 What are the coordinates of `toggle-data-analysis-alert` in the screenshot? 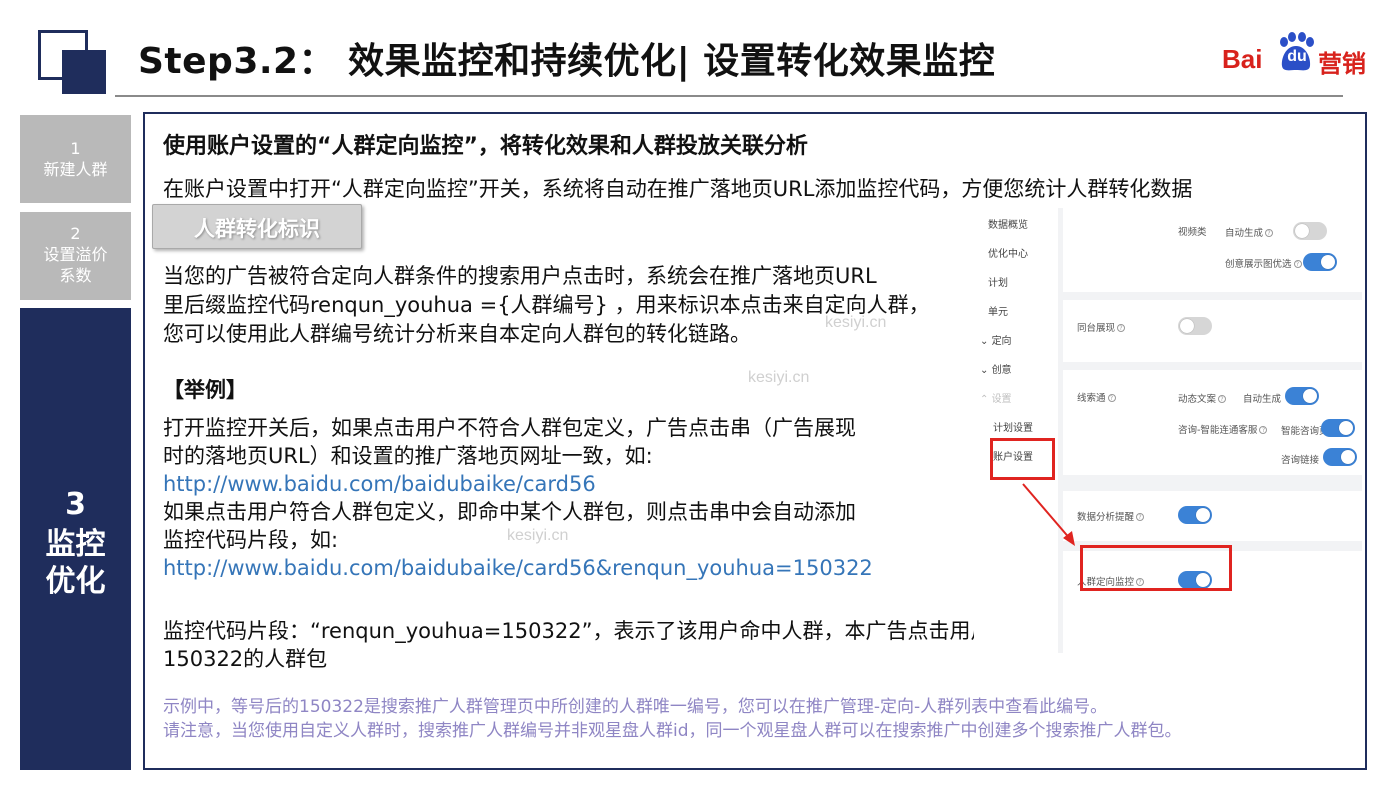 It's located at (1195, 515).